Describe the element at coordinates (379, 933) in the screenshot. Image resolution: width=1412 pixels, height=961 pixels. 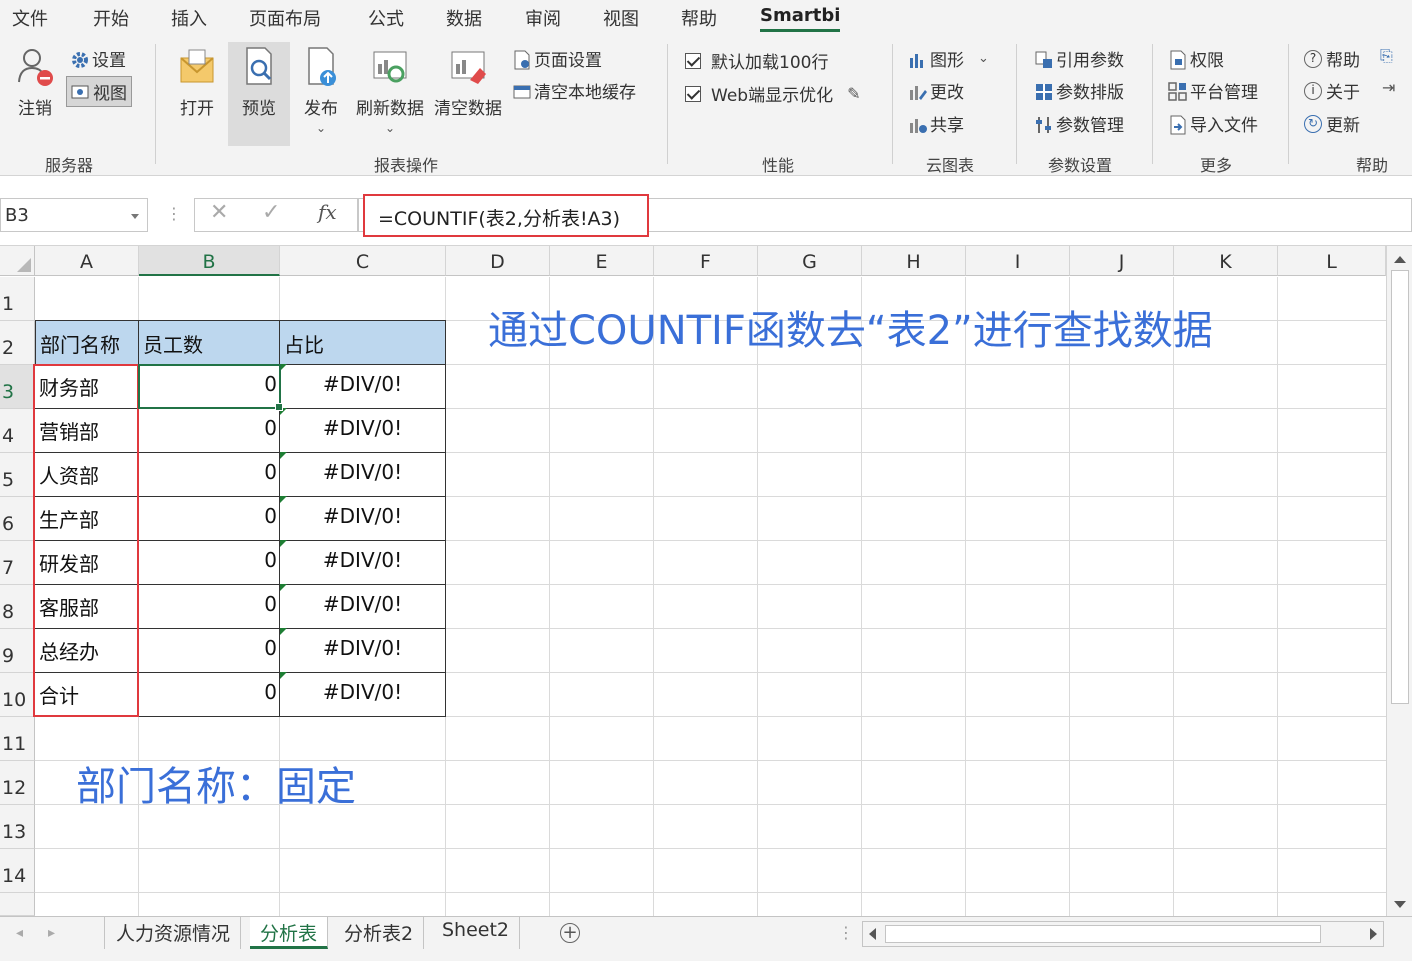
I see `sheet-tab-analysis2: 分析表2` at that location.